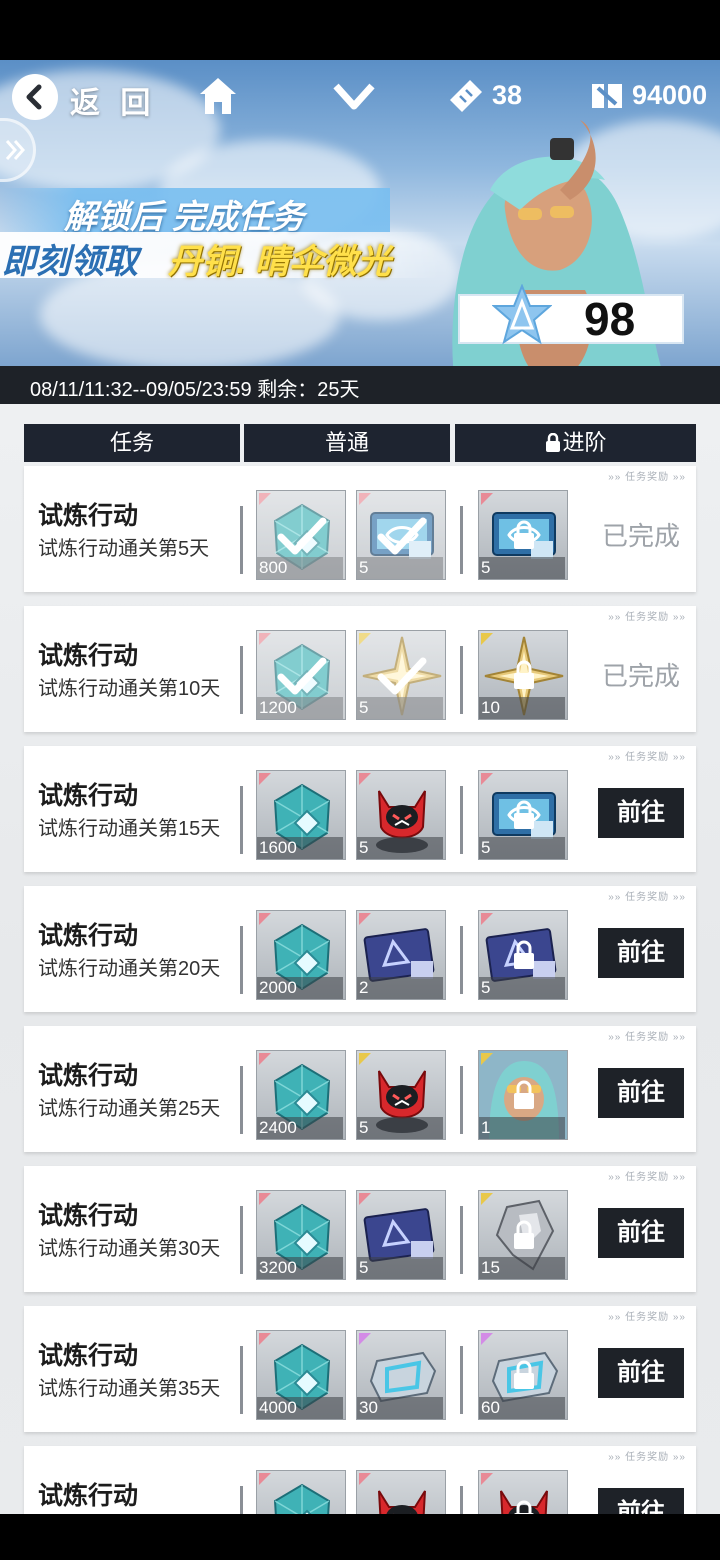  Describe the element at coordinates (15, 150) in the screenshot. I see `double-chevron-icon` at that location.